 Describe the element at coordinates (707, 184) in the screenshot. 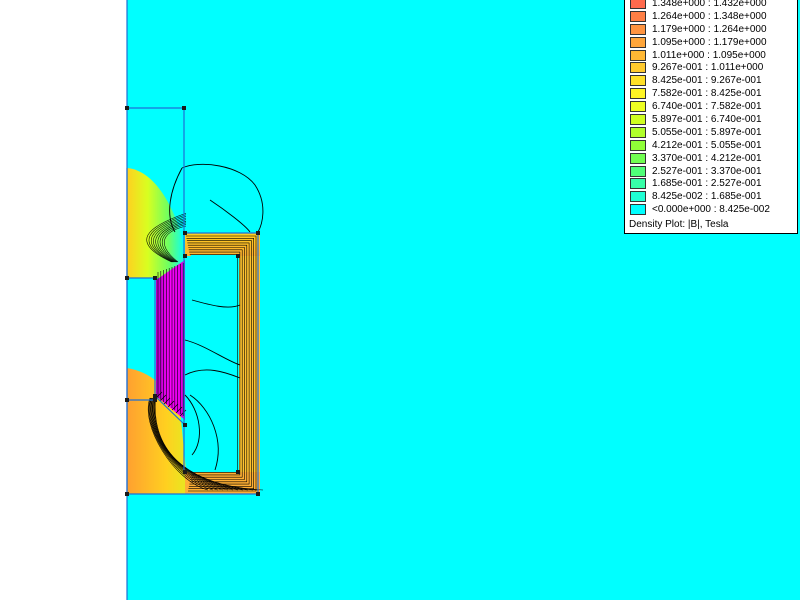

I see `legend-label: 1.685e-001 : 2.527e-001` at that location.